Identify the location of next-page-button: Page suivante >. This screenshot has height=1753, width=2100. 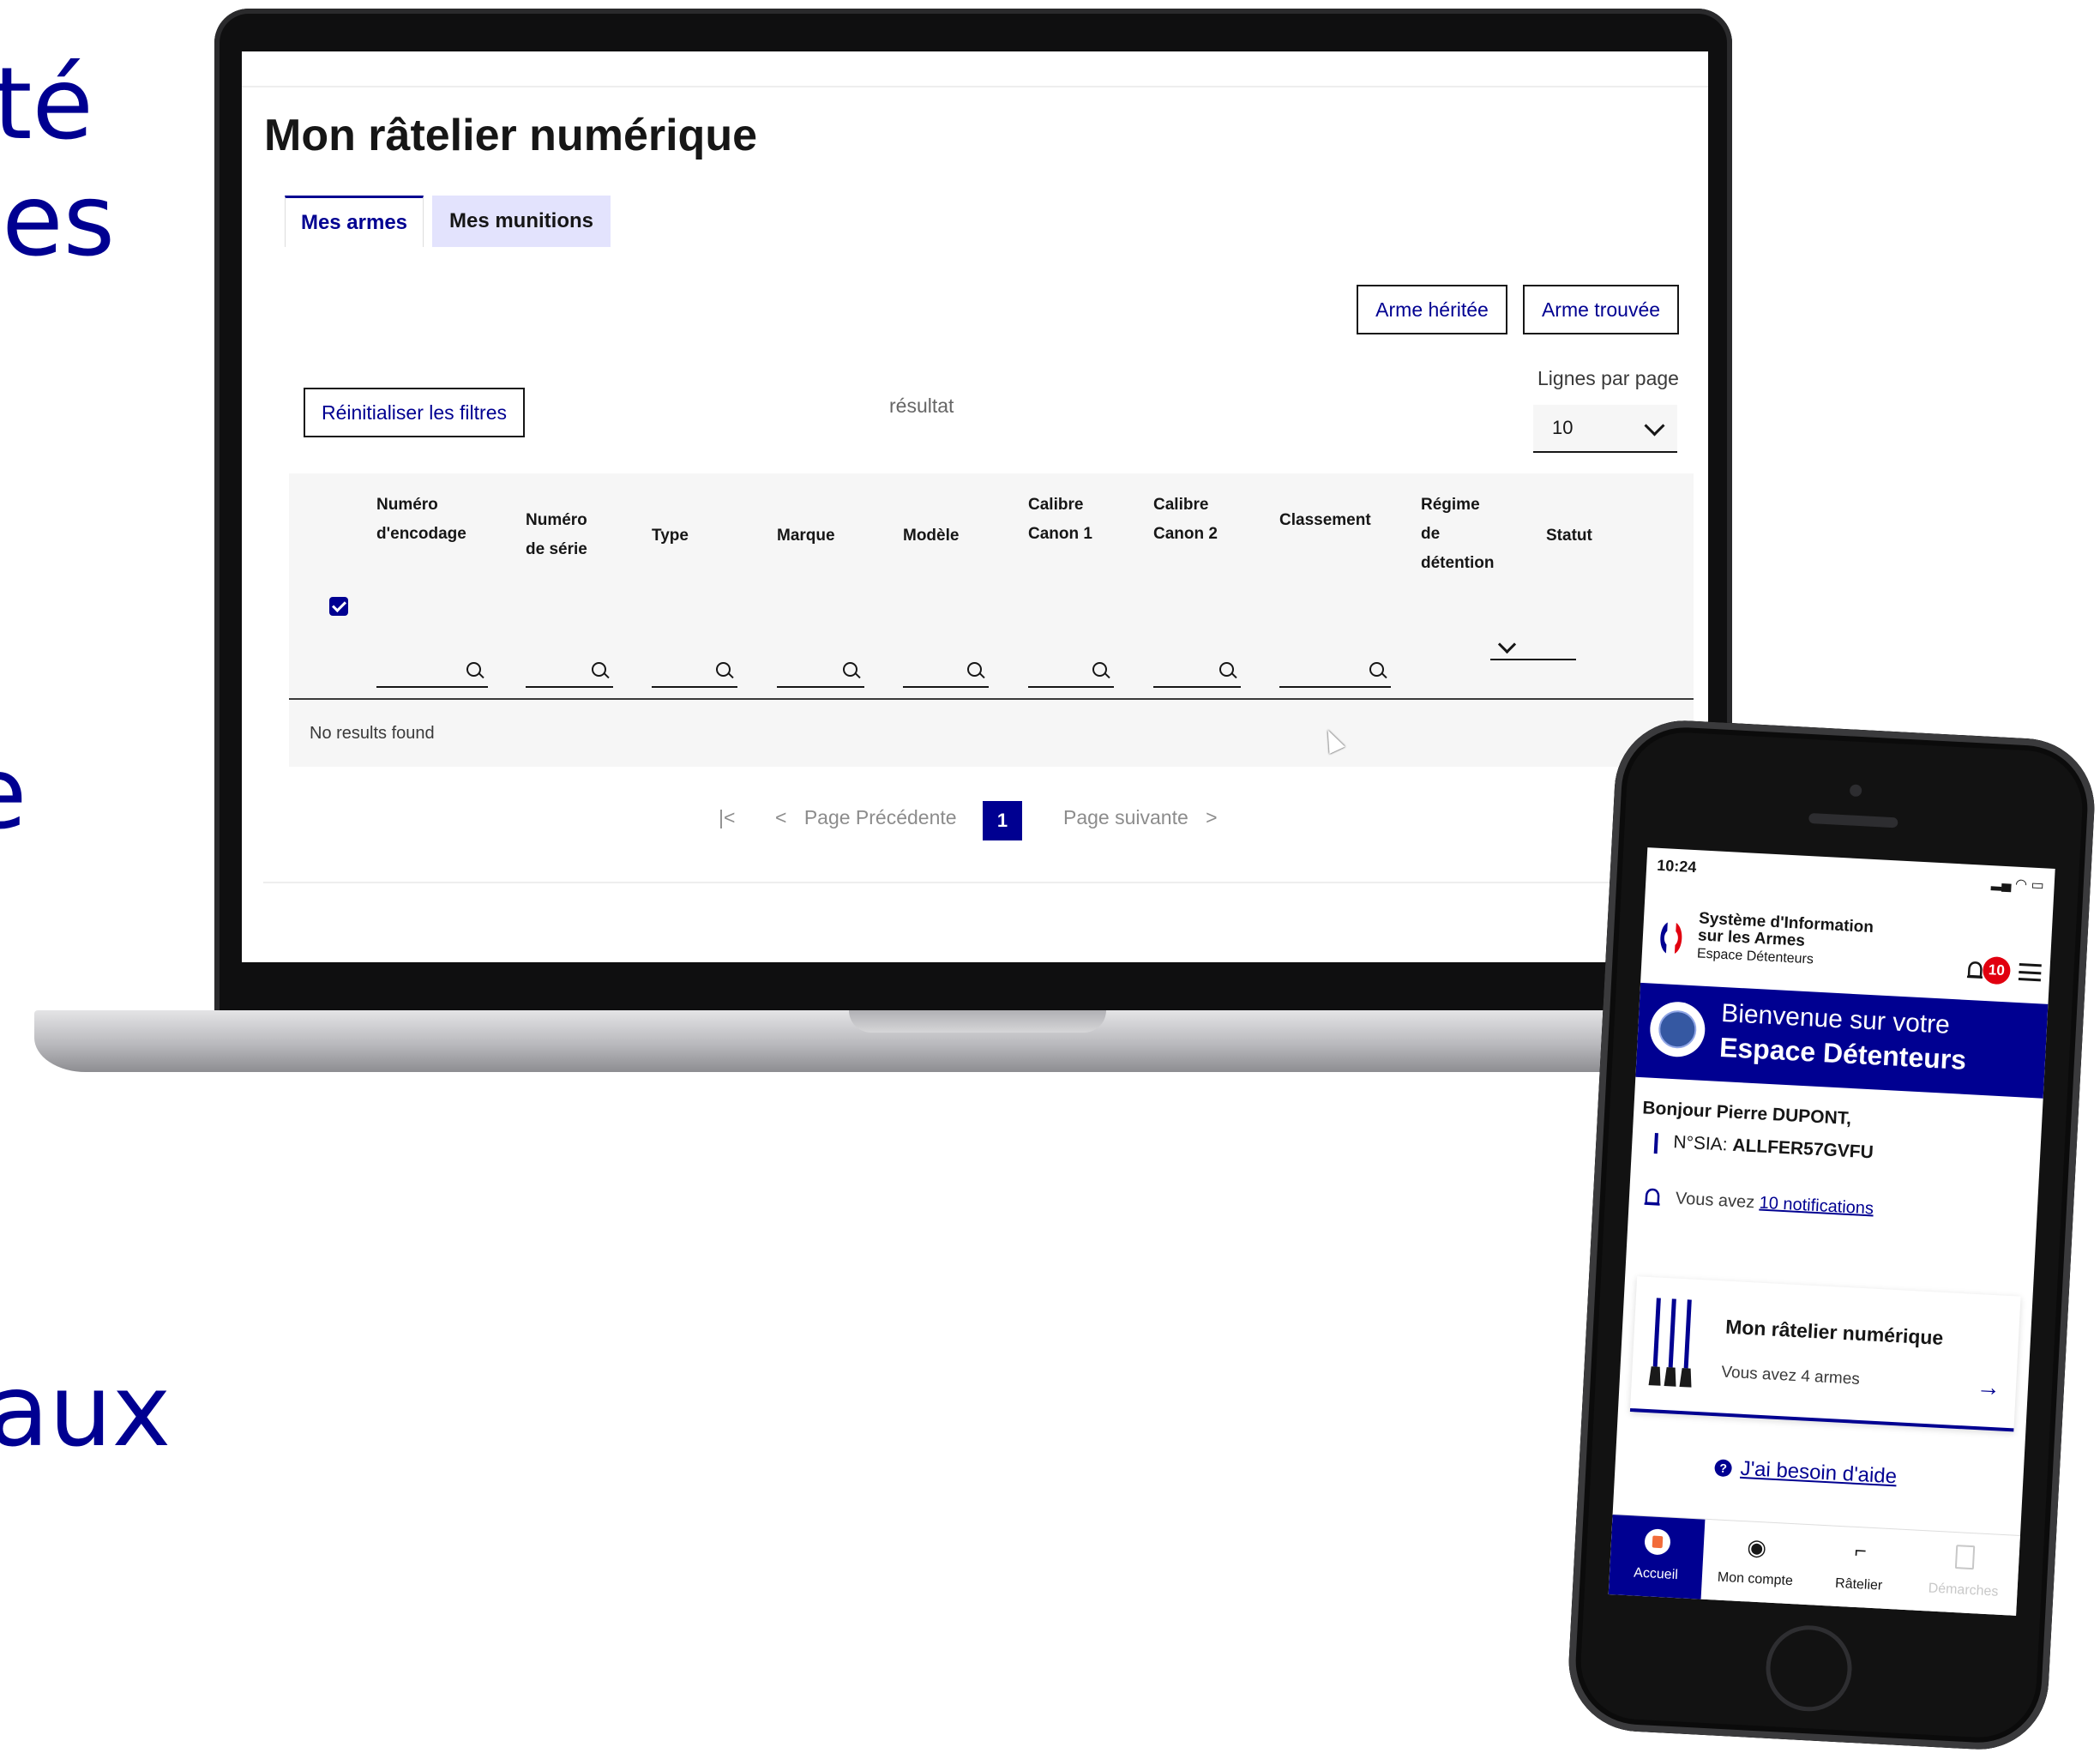
(1141, 818).